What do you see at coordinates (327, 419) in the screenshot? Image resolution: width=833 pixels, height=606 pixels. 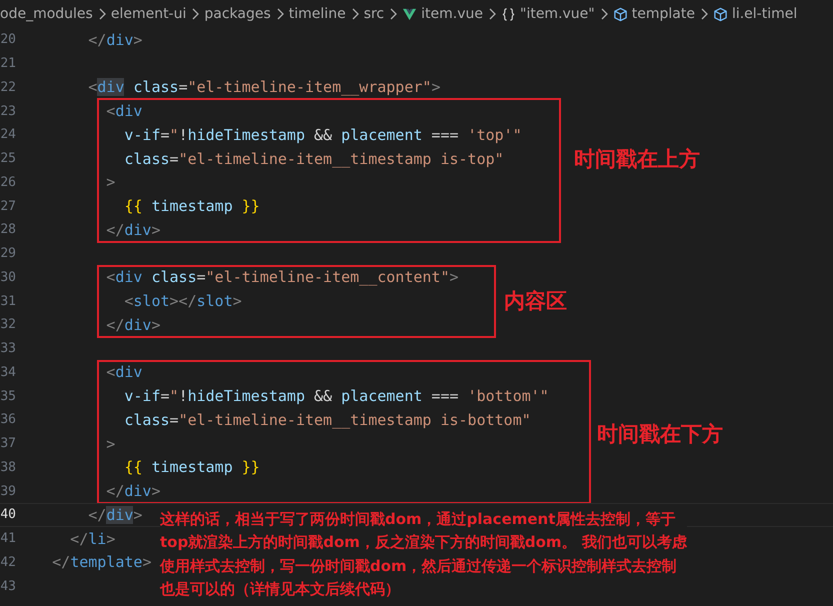 I see `code-line: class="el-timeline-item__timestamp is-bottom"` at bounding box center [327, 419].